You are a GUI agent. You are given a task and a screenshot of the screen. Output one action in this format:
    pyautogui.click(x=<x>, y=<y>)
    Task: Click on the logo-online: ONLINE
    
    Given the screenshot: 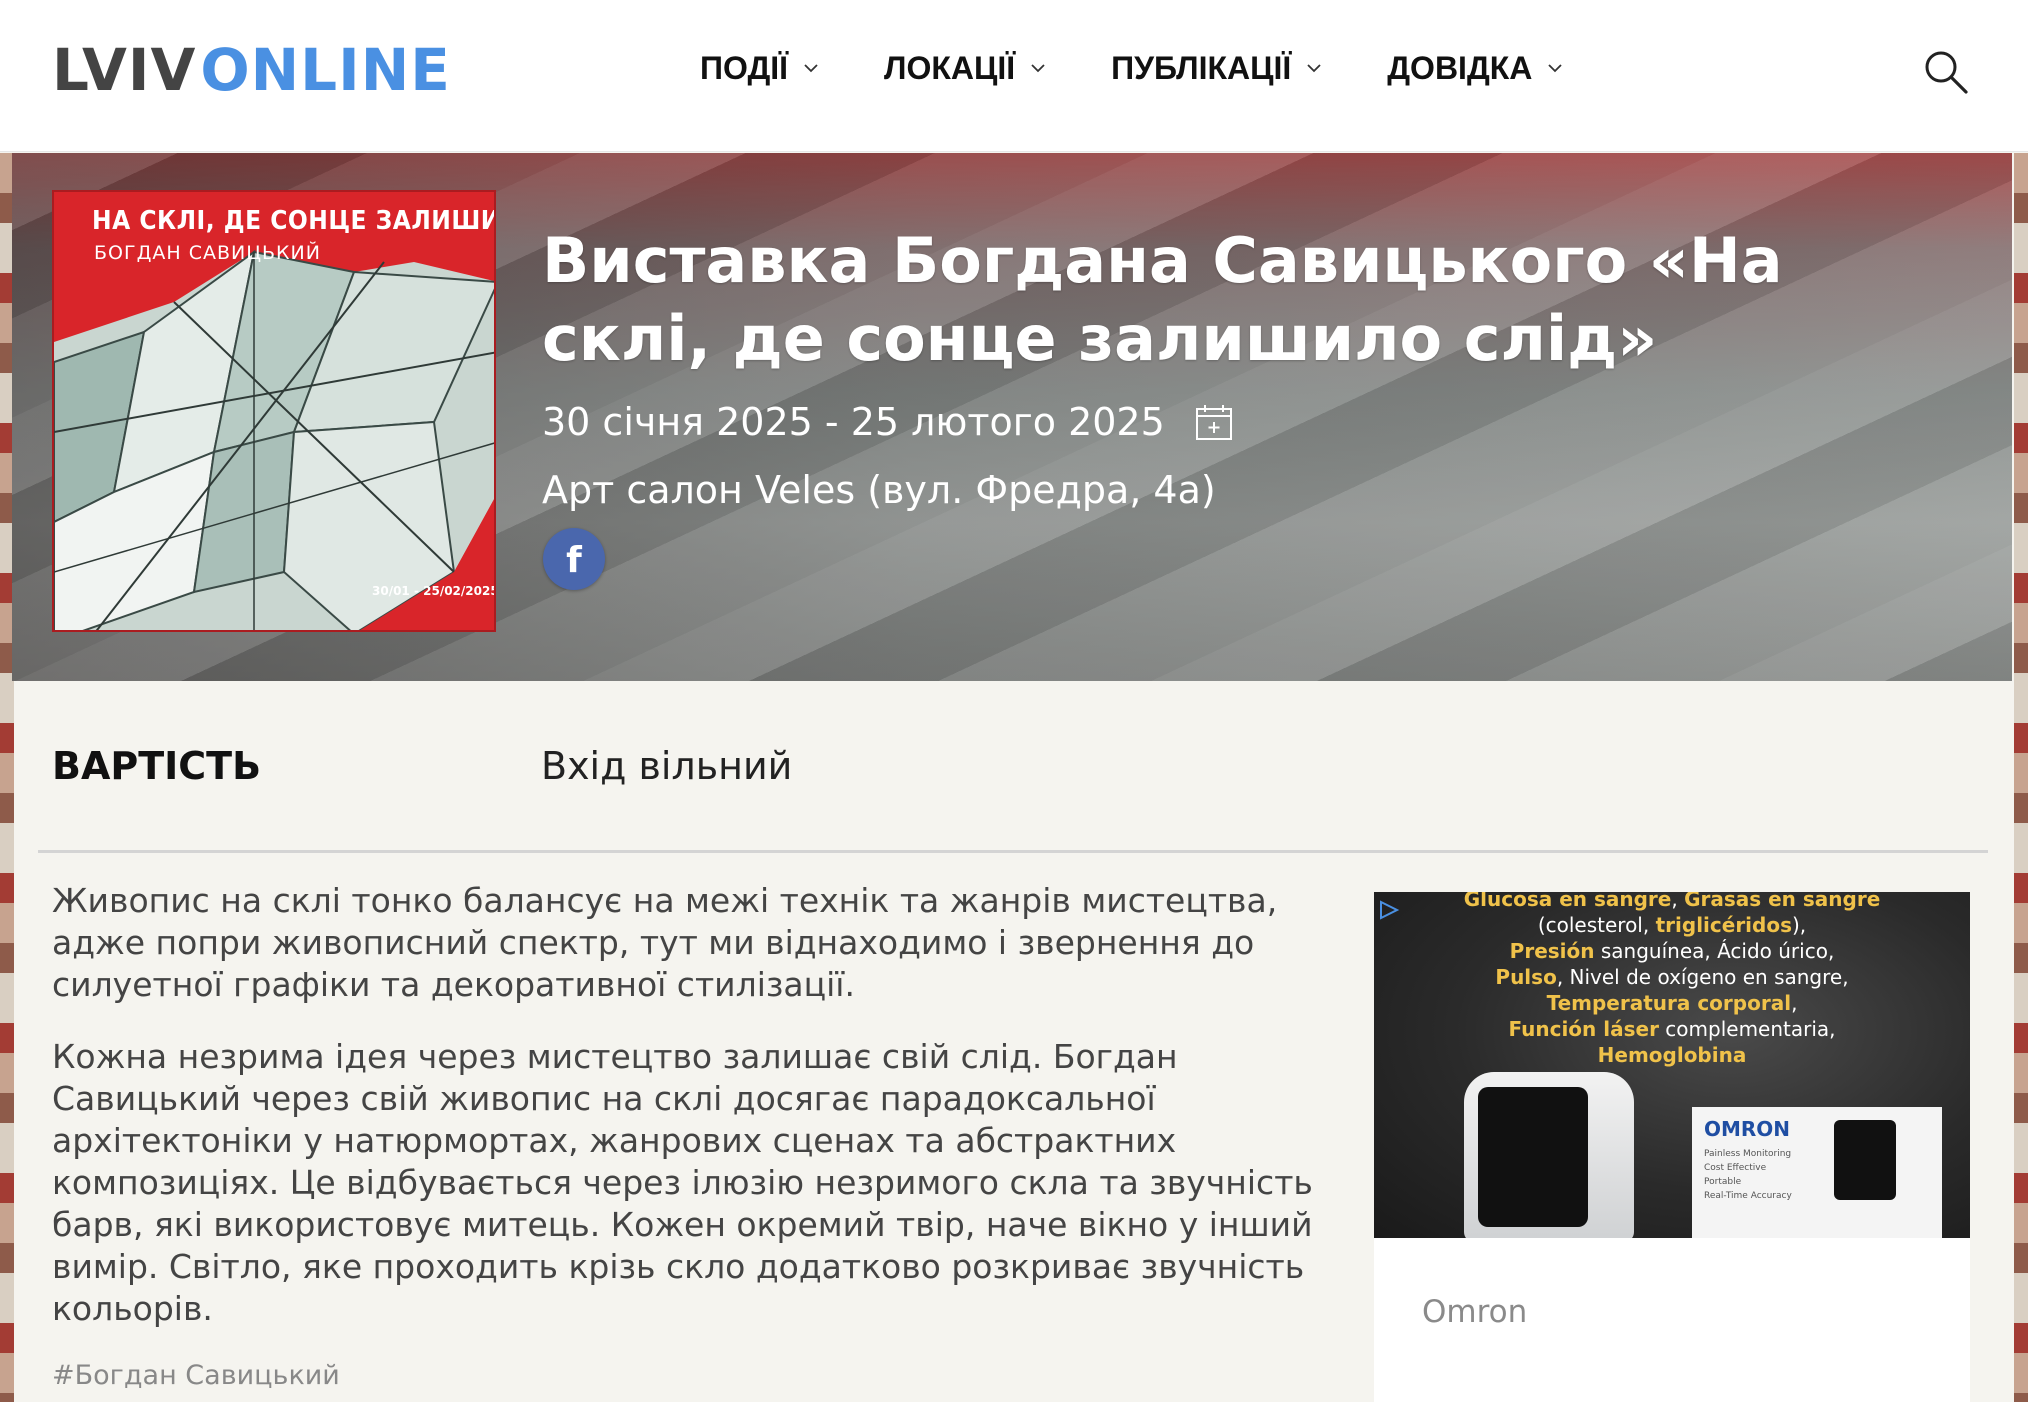 What is the action you would take?
    pyautogui.click(x=325, y=70)
    